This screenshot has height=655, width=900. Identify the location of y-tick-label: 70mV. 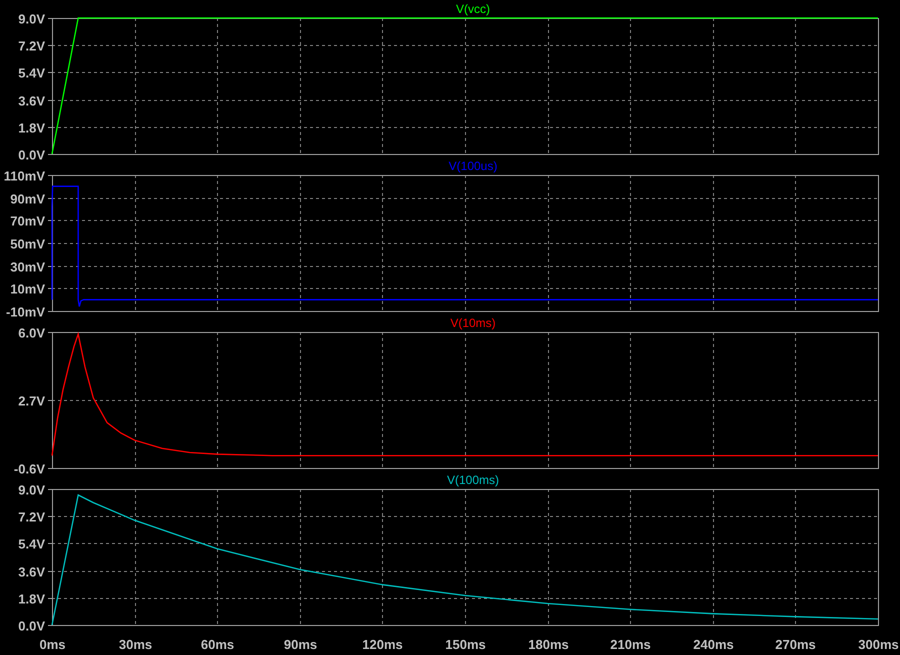
(27, 221).